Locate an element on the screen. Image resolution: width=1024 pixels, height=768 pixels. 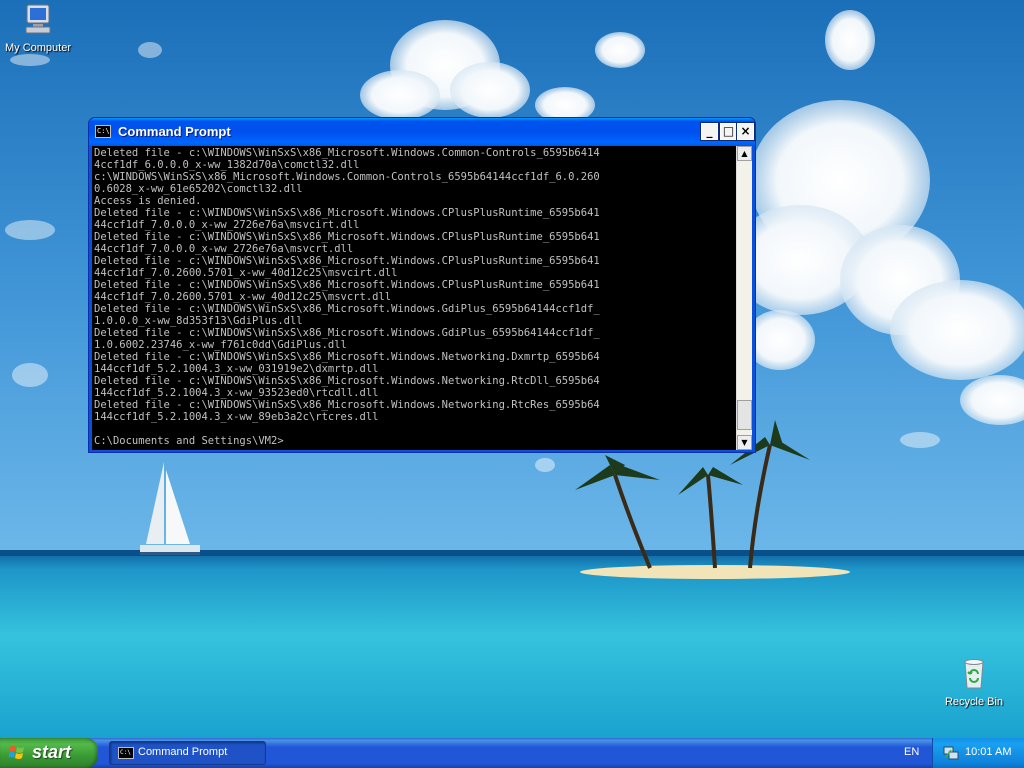
language-indicator: EN is located at coordinates (911, 752).